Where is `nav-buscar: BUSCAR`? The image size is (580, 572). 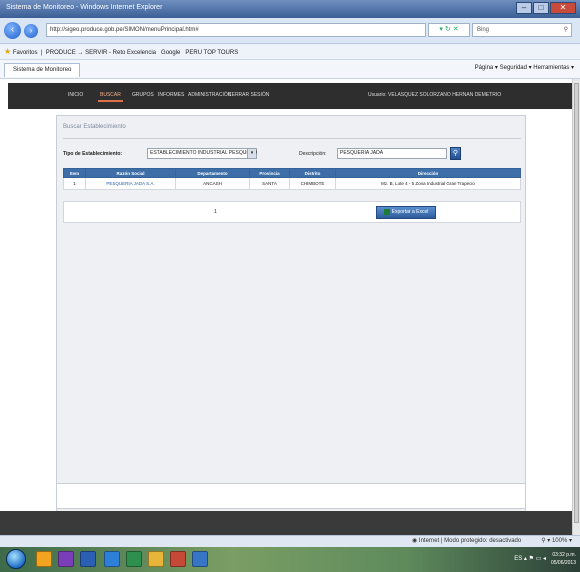
nav-buscar: BUSCAR is located at coordinates (110, 97).